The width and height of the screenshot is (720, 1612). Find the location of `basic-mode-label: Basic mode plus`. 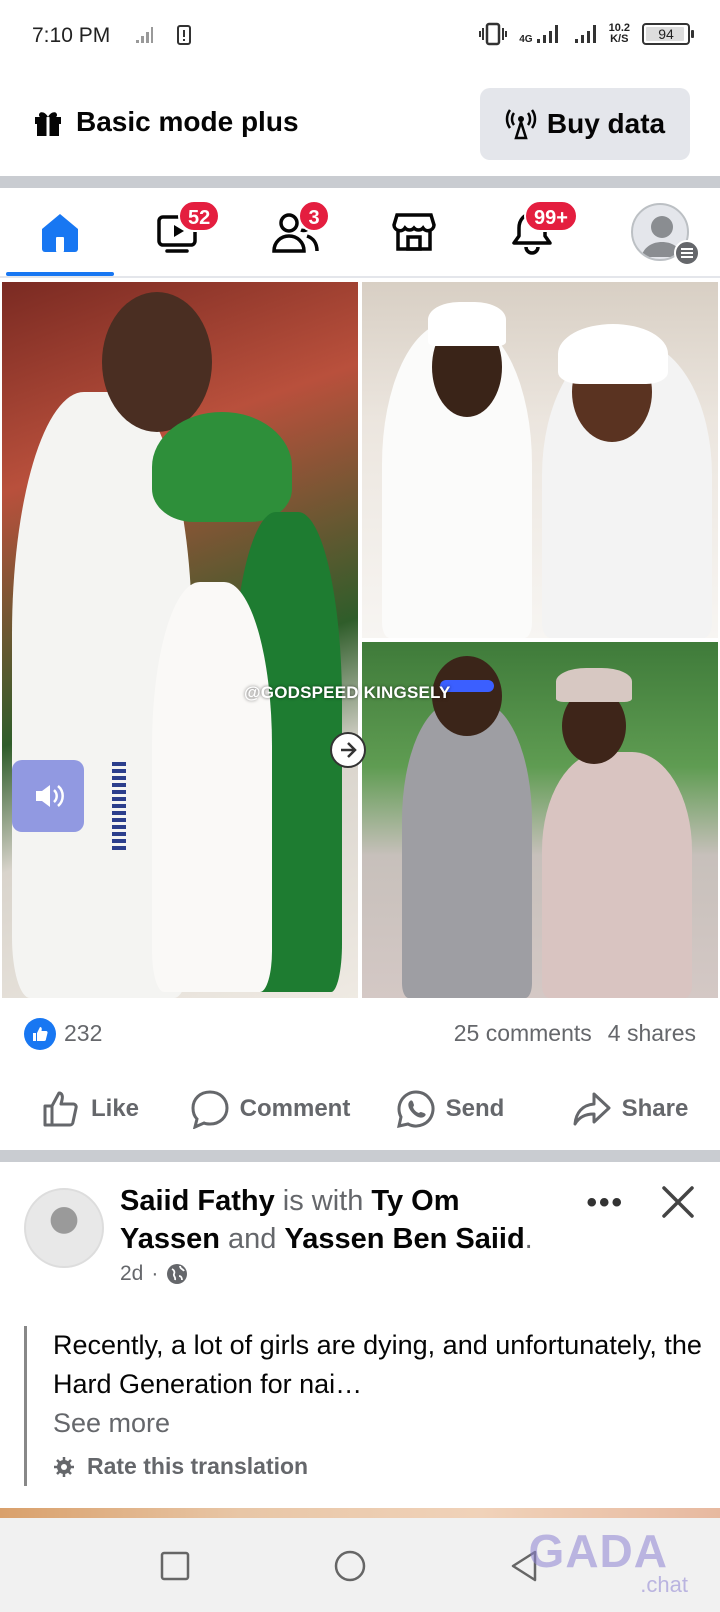

basic-mode-label: Basic mode plus is located at coordinates (187, 121).